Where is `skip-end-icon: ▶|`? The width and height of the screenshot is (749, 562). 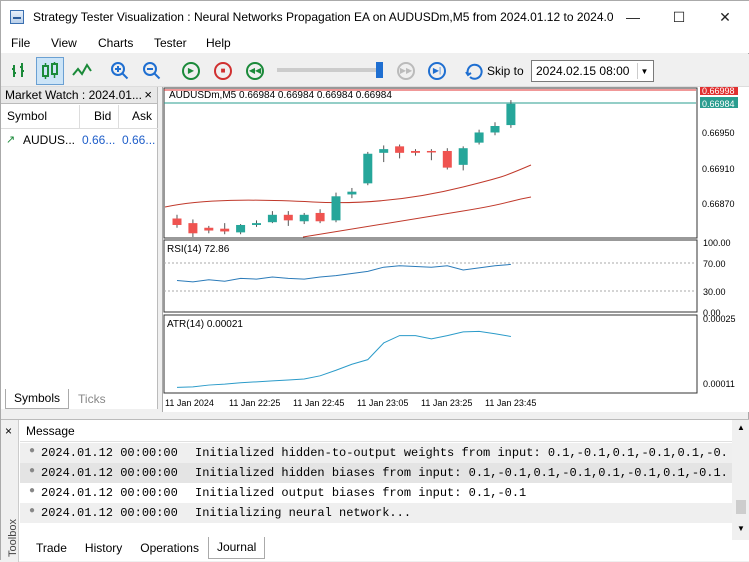
skip-end-icon: ▶| is located at coordinates (437, 71).